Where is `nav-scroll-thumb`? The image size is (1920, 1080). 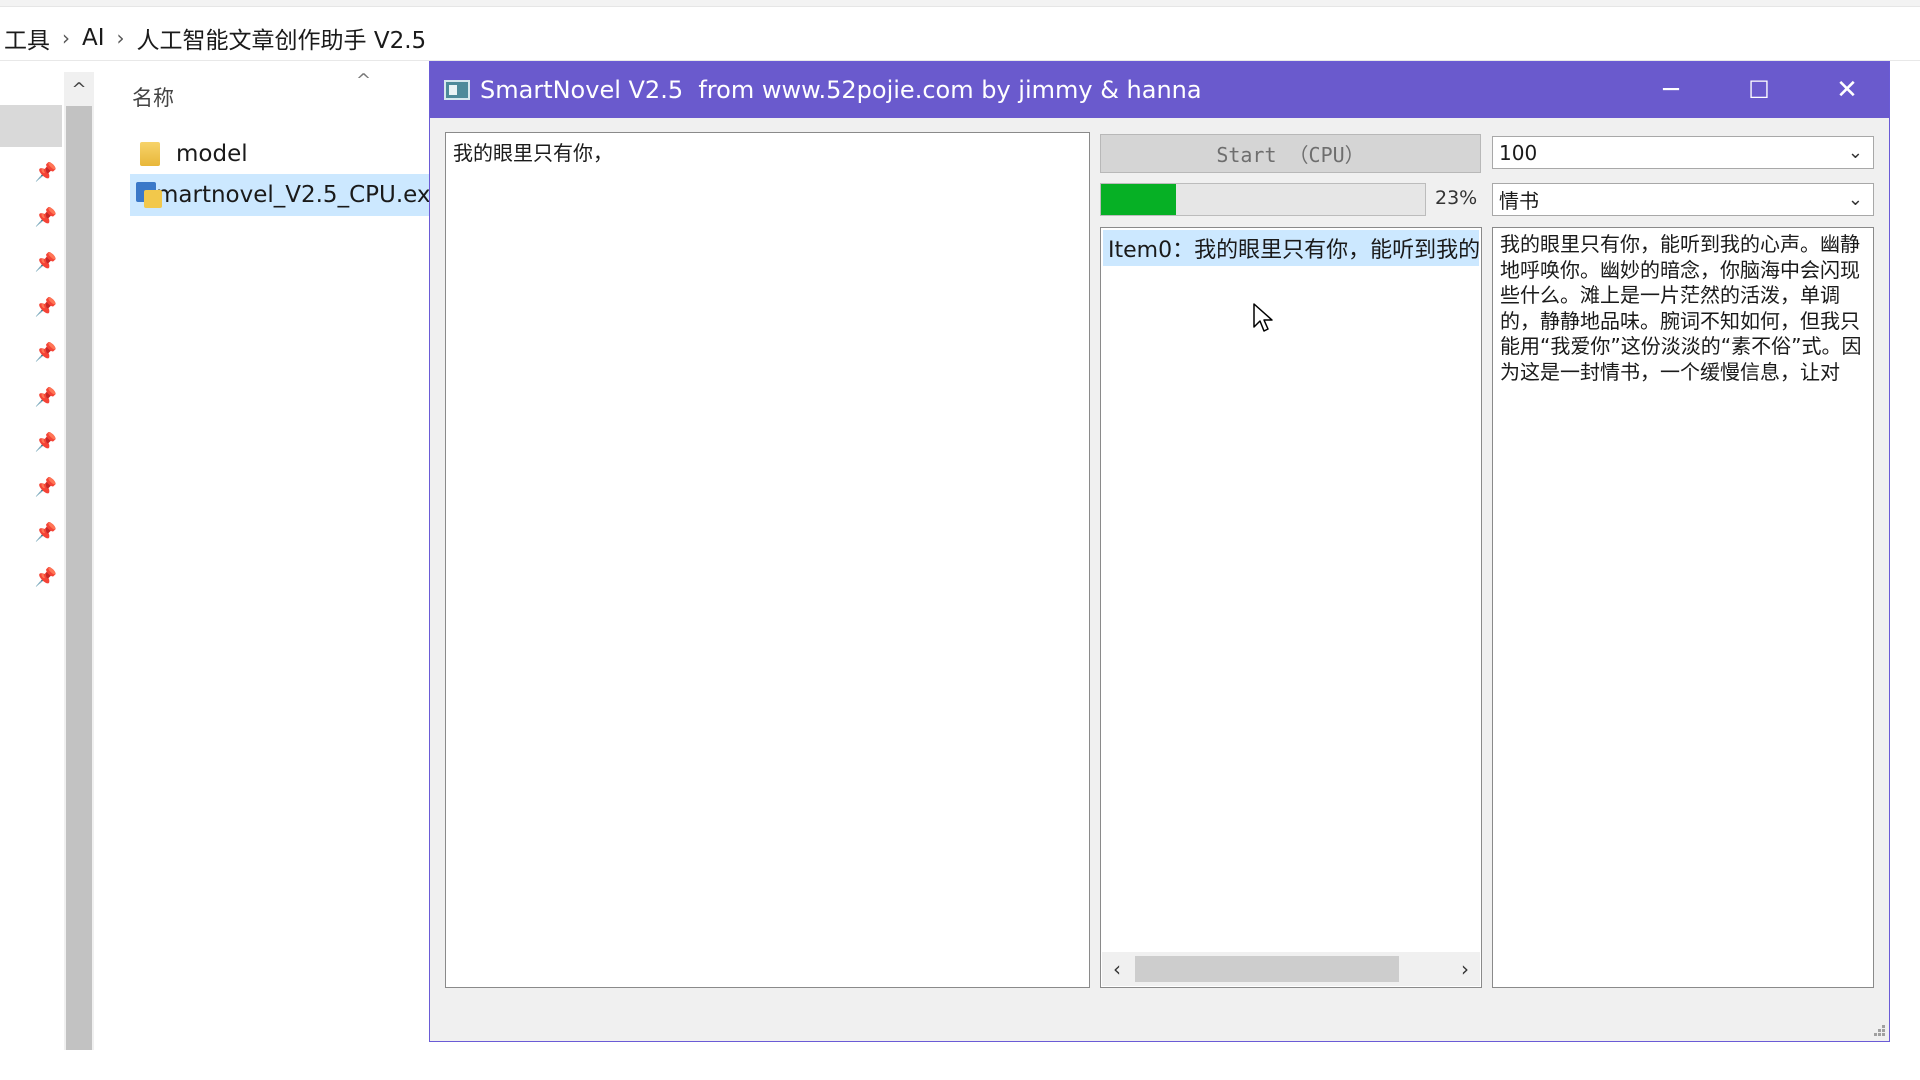
nav-scroll-thumb is located at coordinates (79, 578).